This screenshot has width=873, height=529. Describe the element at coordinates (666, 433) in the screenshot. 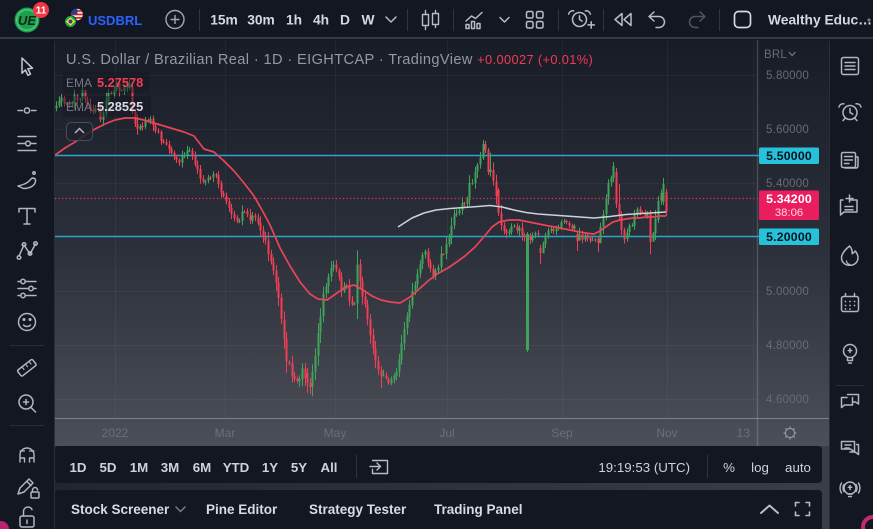

I see `svg-text: Nov` at that location.